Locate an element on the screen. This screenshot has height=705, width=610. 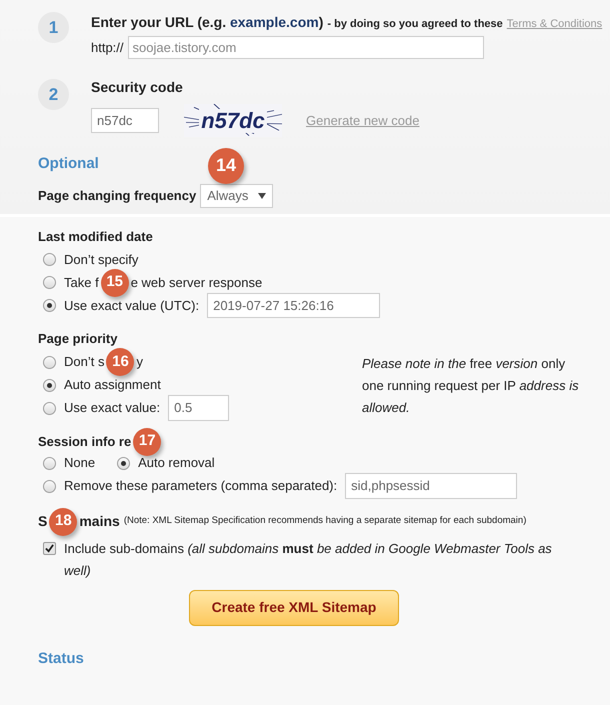
section-title: Page priority is located at coordinates (78, 339).